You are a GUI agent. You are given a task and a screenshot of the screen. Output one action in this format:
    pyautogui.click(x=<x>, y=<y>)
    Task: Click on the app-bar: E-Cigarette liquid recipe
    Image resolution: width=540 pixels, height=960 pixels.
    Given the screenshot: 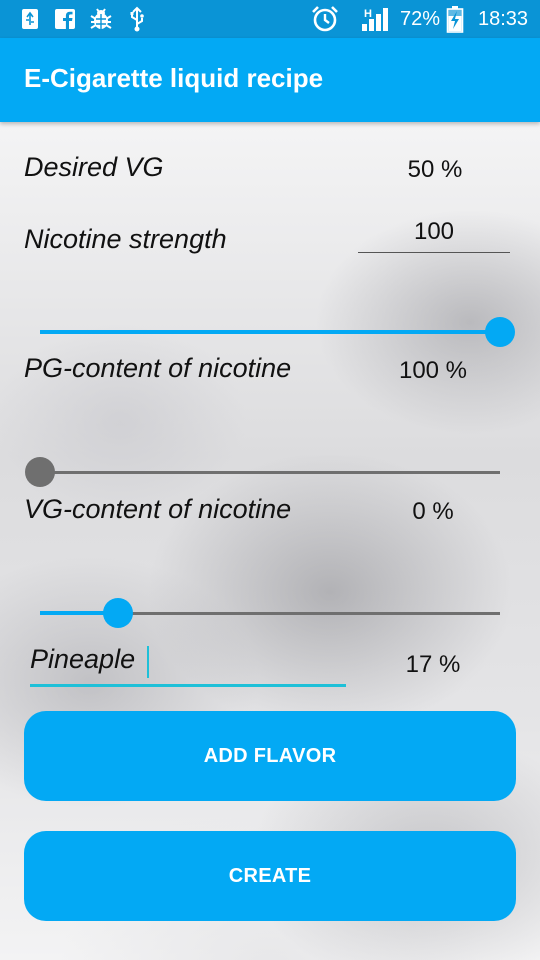 What is the action you would take?
    pyautogui.click(x=270, y=80)
    